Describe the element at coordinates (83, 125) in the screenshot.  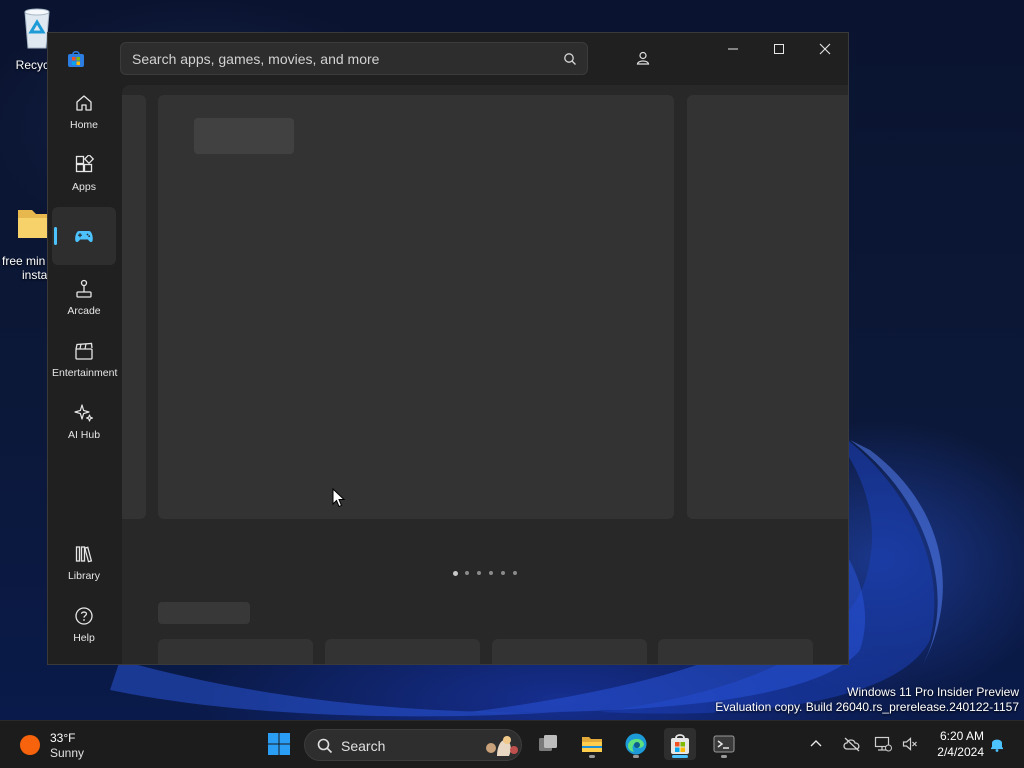
I see `nav-label-home: Home` at that location.